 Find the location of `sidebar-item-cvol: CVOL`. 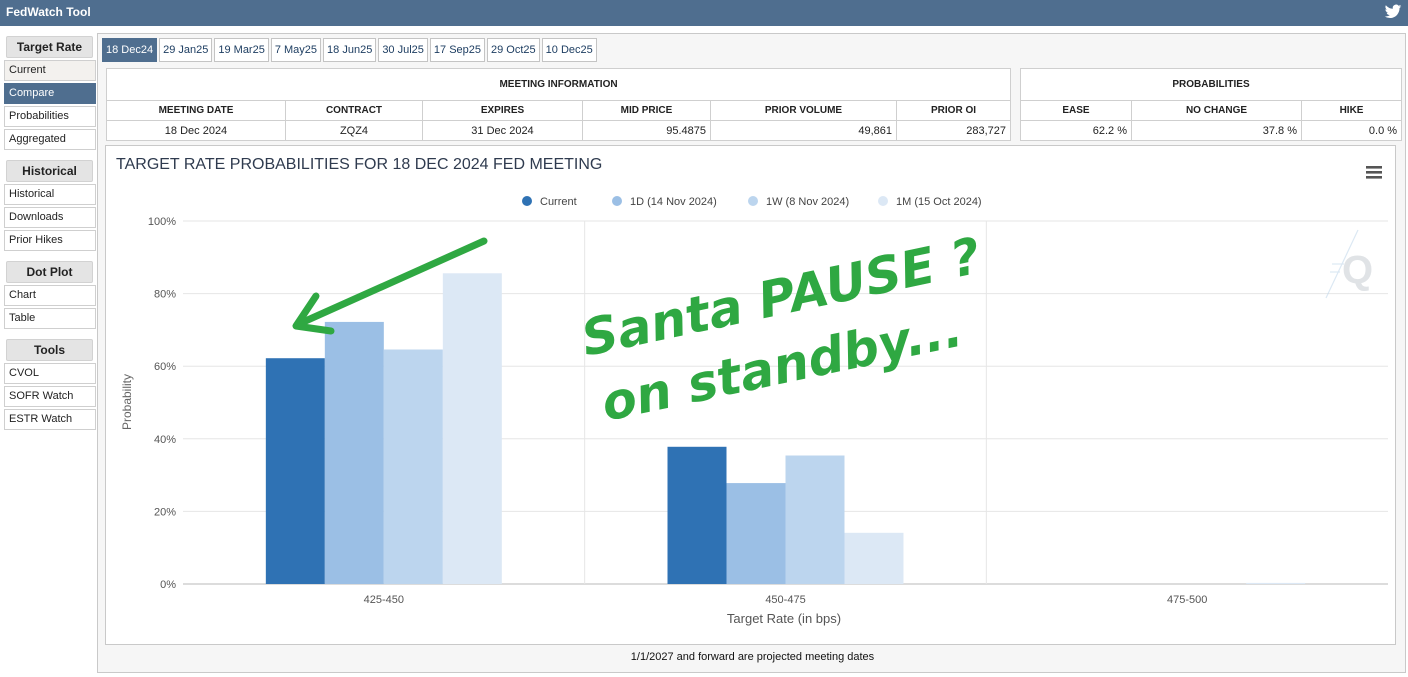

sidebar-item-cvol: CVOL is located at coordinates (50, 373).